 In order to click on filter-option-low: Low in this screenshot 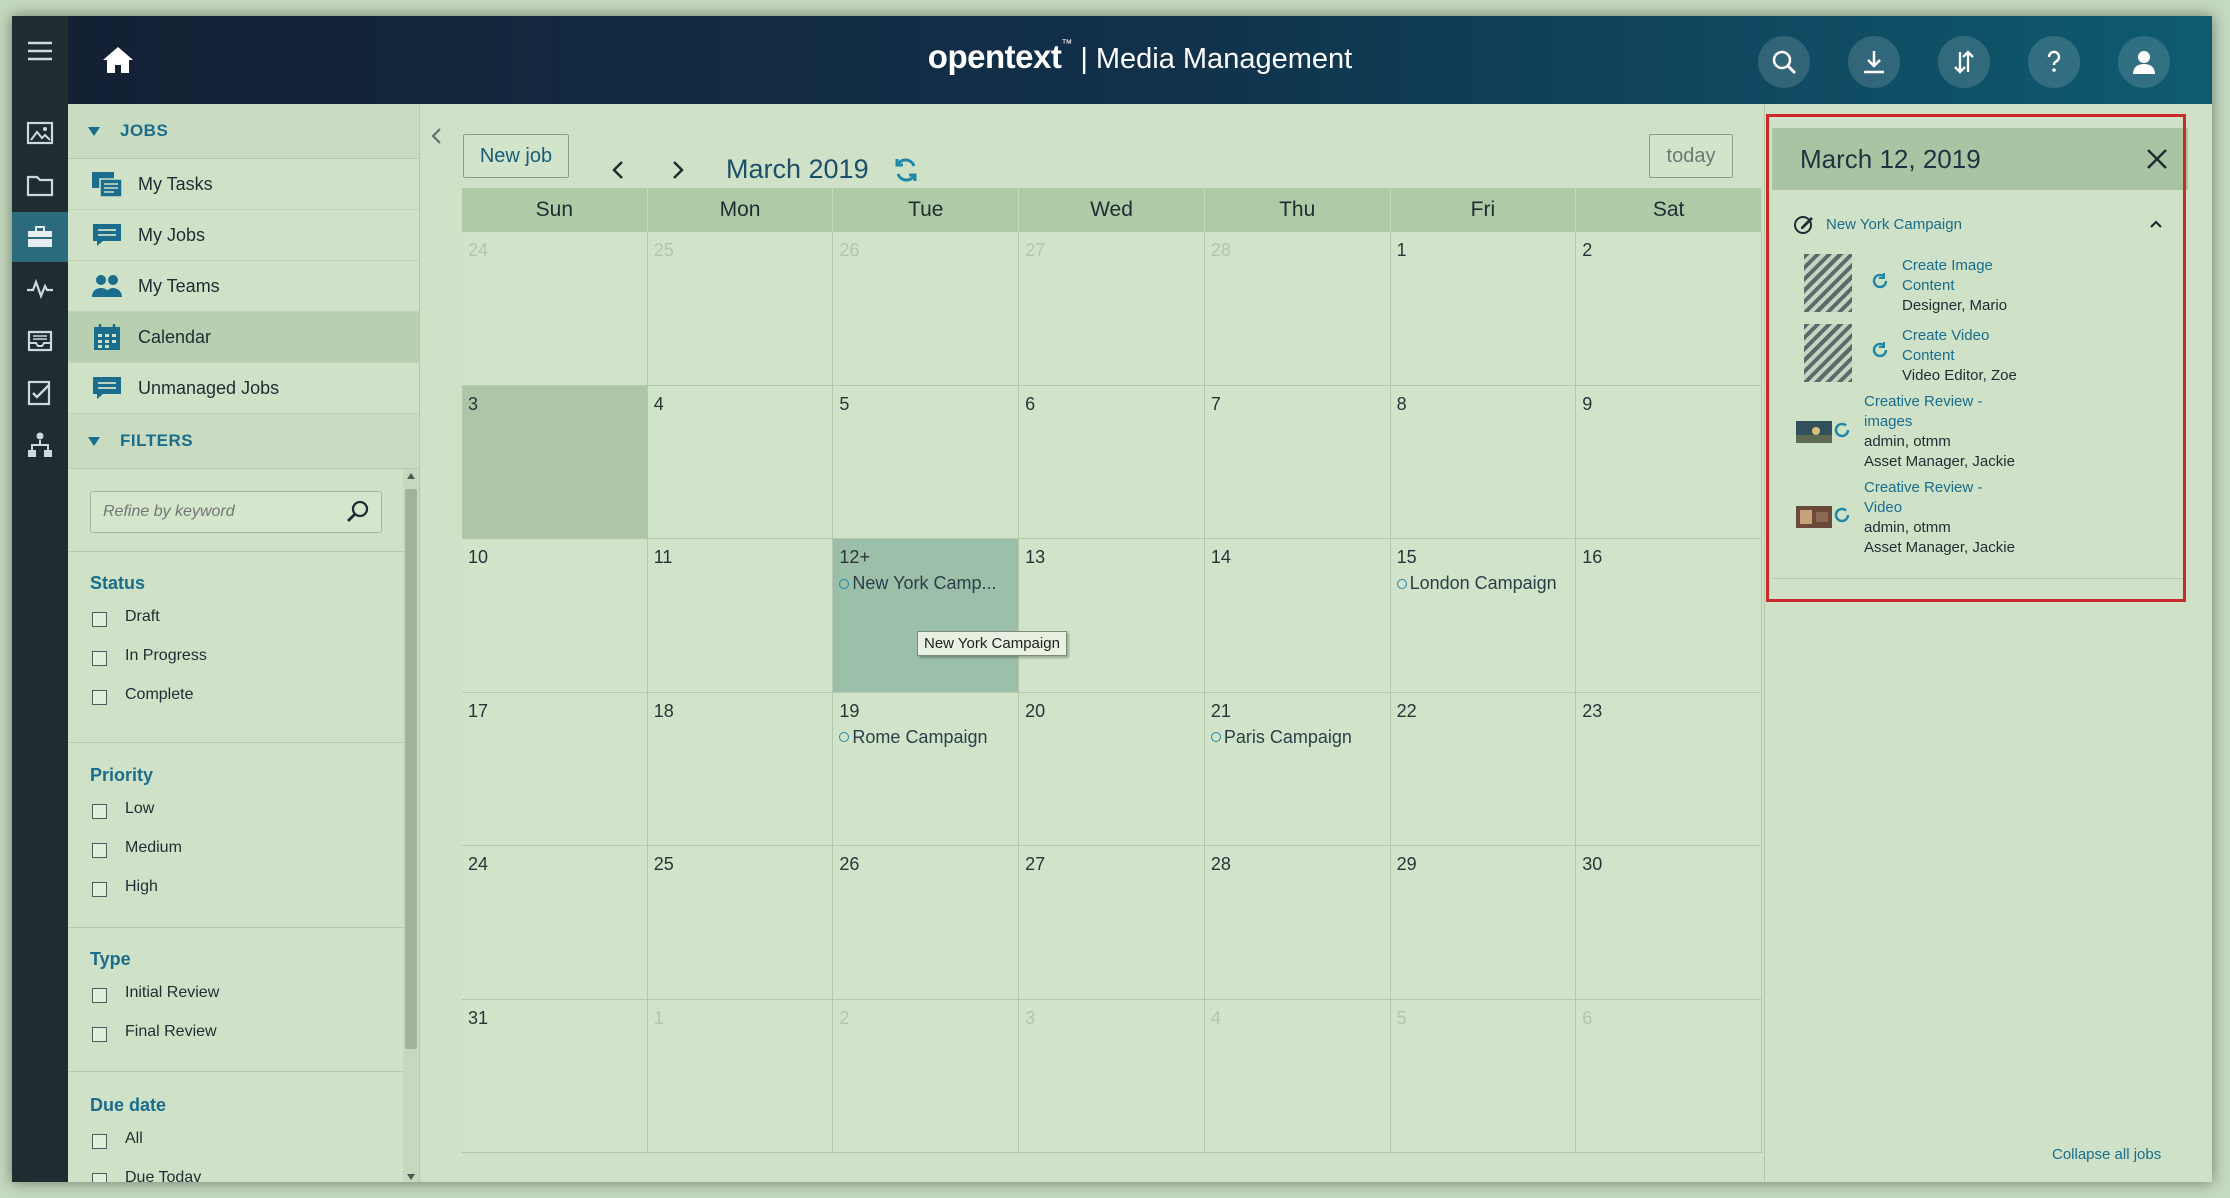, I will do `click(136, 819)`.